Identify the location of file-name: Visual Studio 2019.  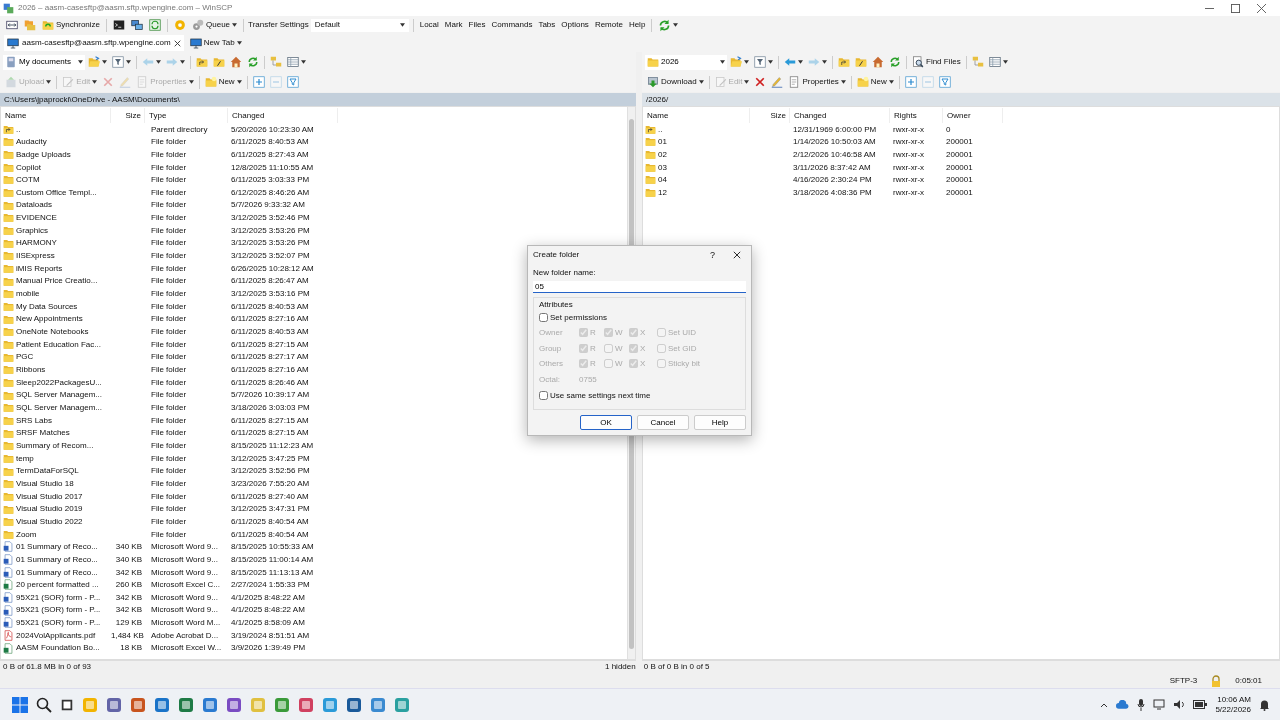
(49, 509).